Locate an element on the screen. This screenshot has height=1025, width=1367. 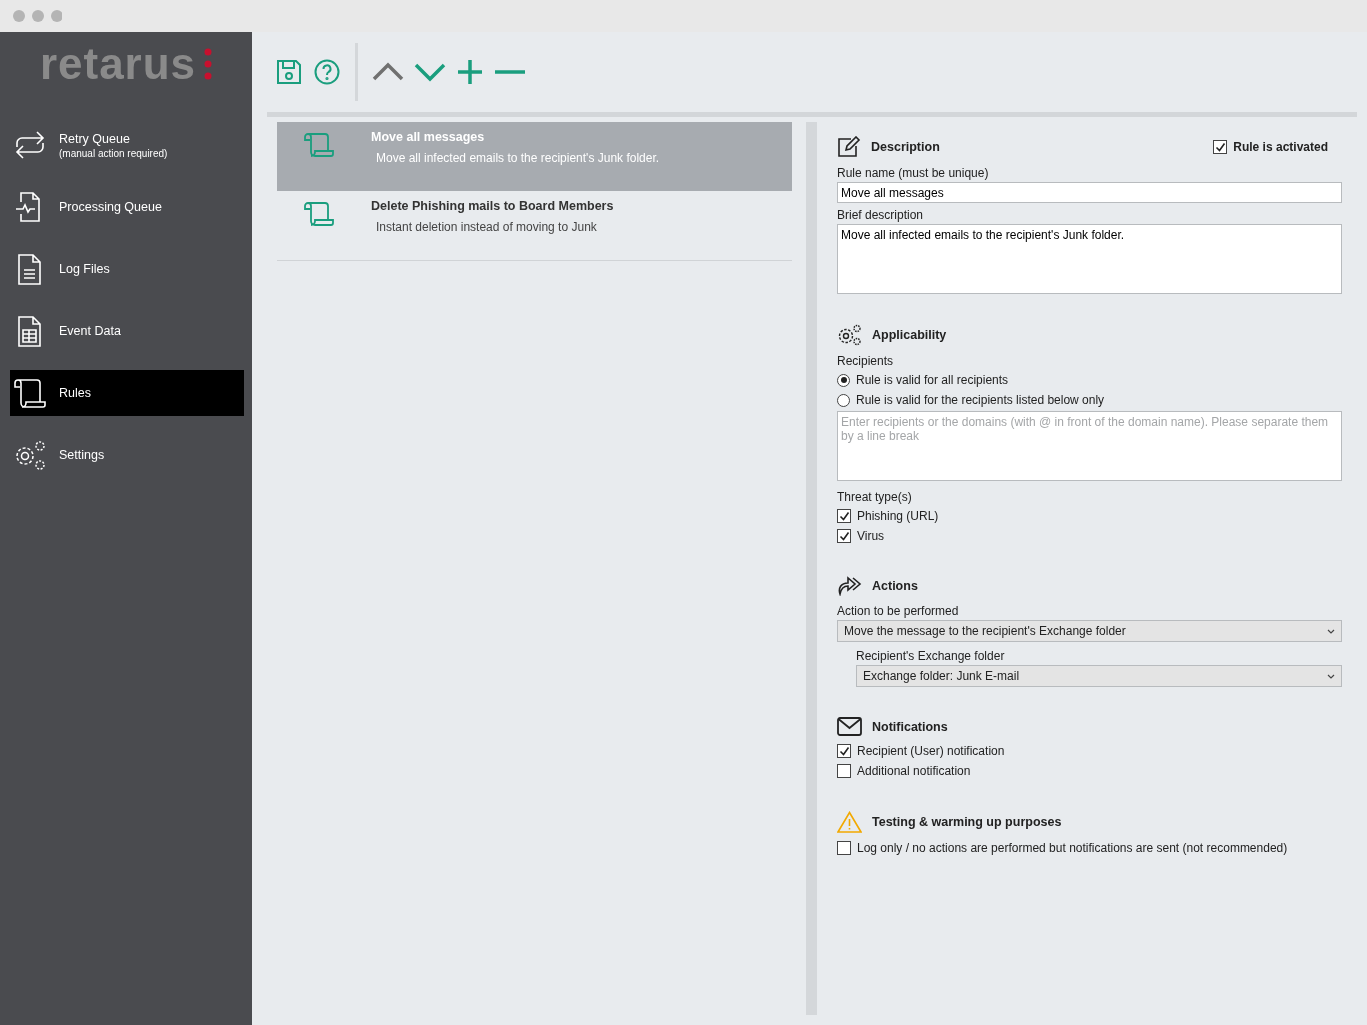
add-button is located at coordinates (470, 72).